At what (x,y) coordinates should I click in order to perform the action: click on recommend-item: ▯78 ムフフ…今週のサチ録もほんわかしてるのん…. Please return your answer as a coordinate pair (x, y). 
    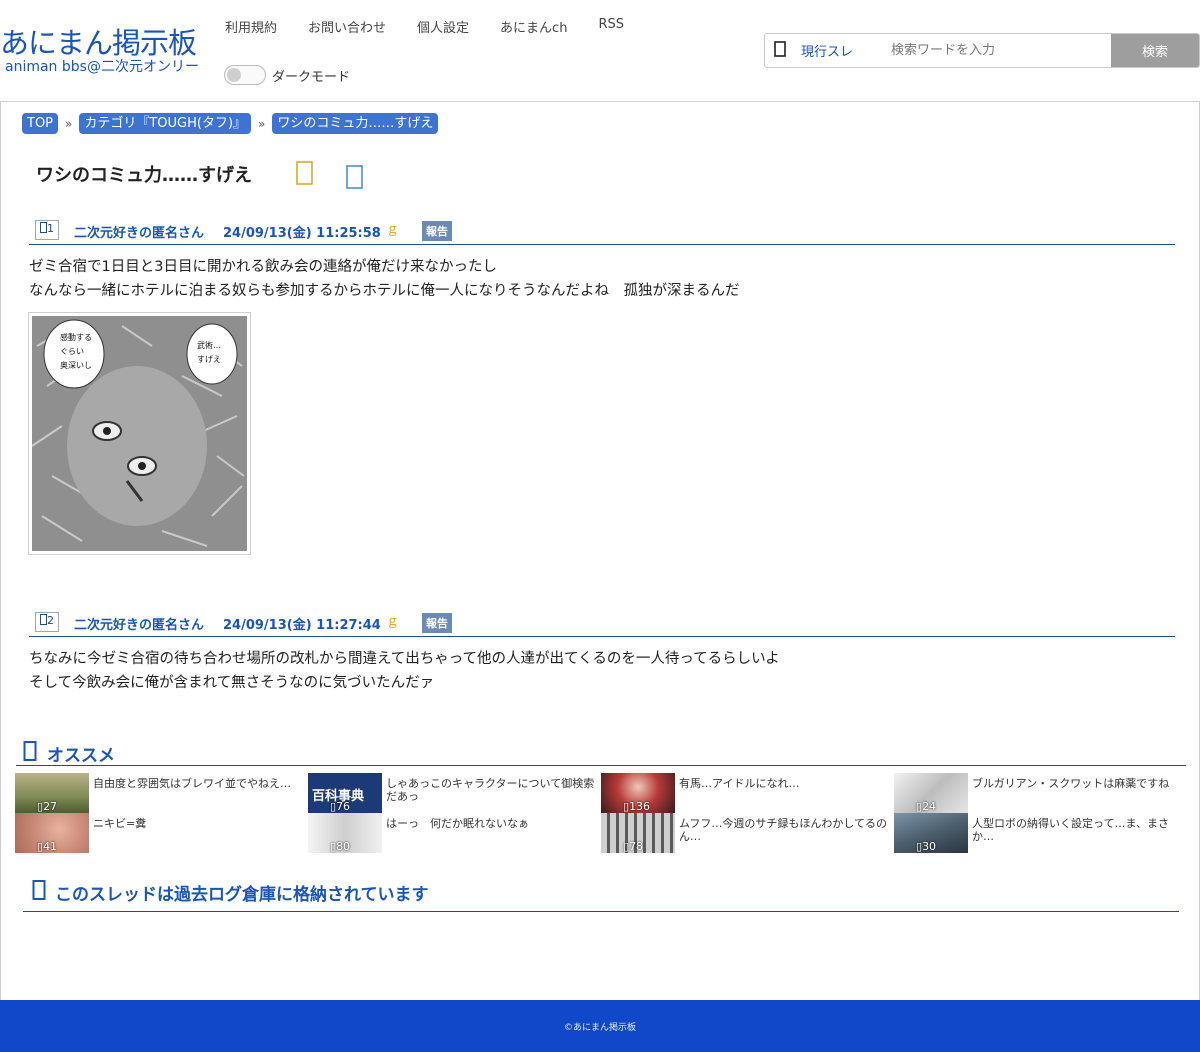
    Looking at the image, I should click on (746, 833).